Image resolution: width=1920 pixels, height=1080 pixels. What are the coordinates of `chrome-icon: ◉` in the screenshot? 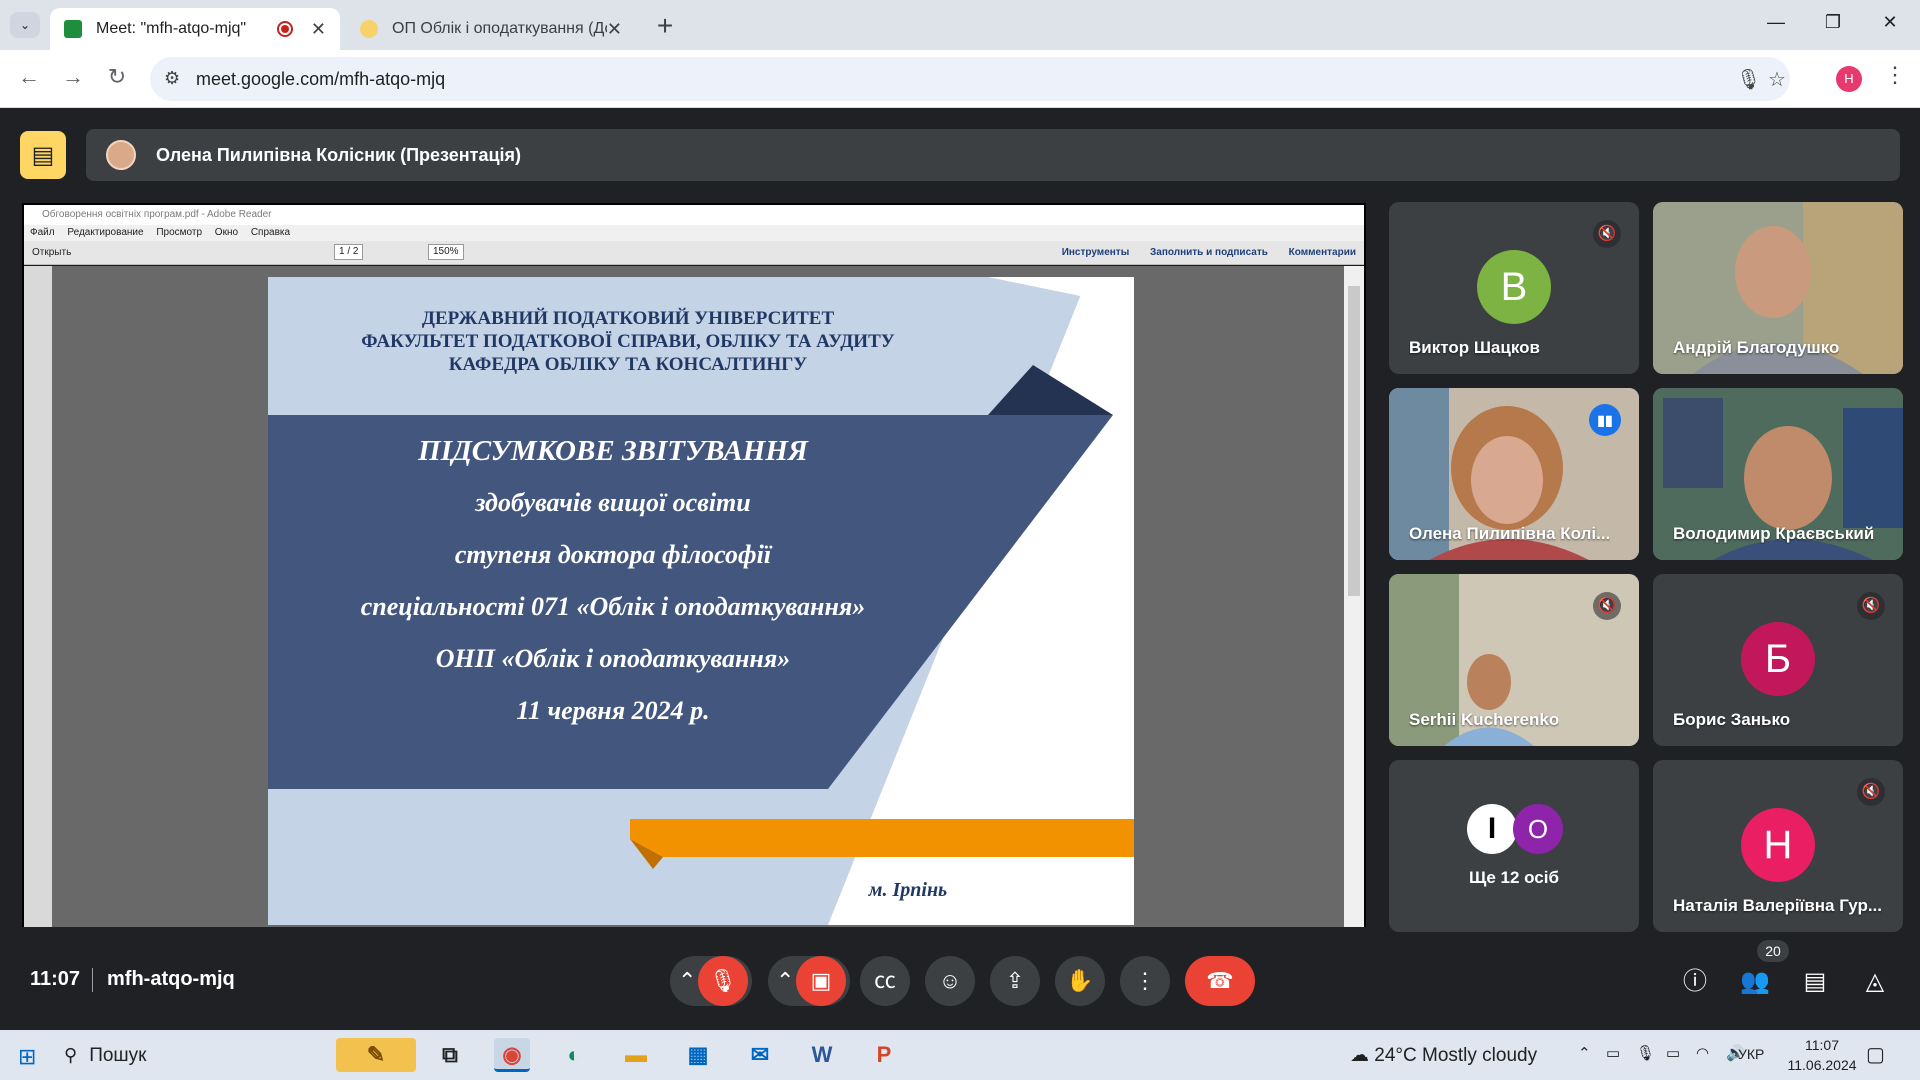 It's located at (512, 1055).